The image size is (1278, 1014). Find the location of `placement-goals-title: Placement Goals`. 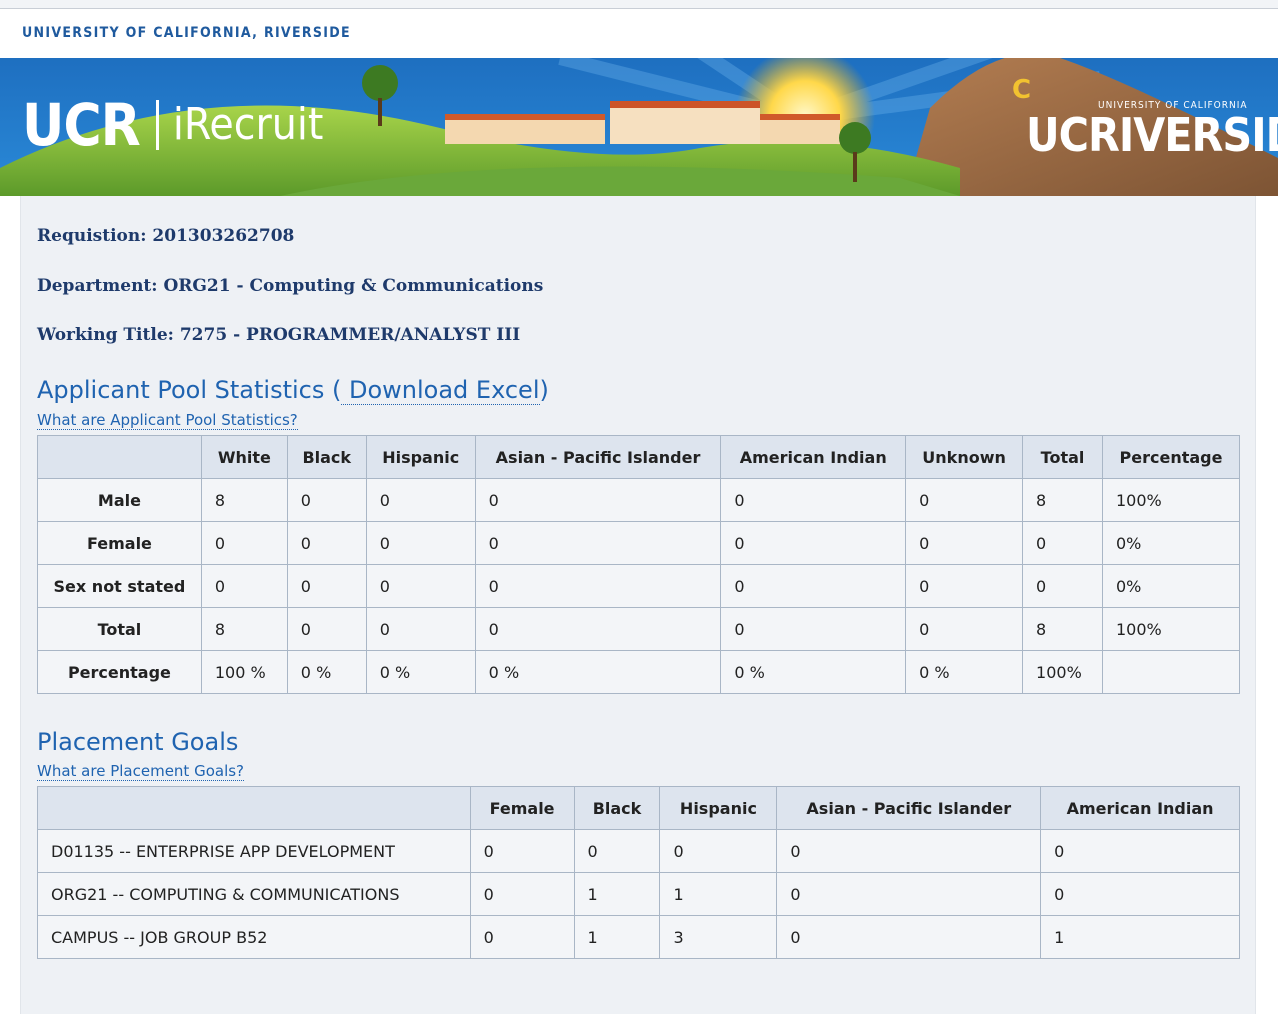

placement-goals-title: Placement Goals is located at coordinates (138, 742).